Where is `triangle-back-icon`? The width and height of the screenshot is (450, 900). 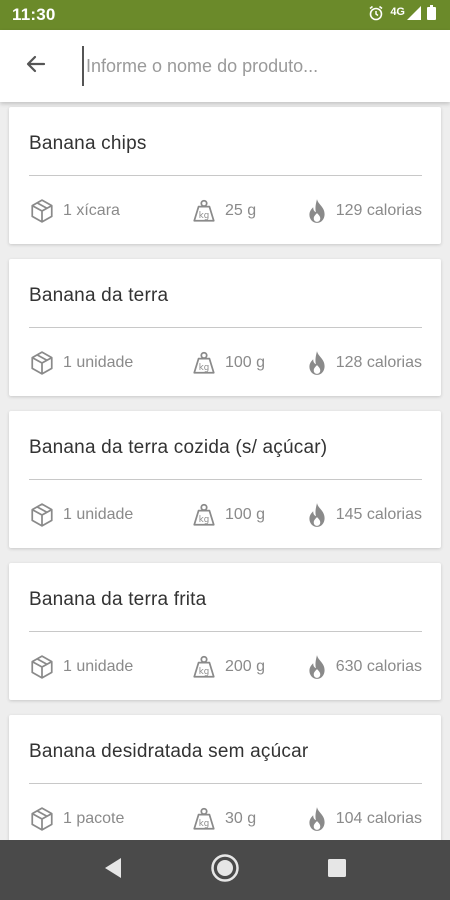 triangle-back-icon is located at coordinates (113, 870).